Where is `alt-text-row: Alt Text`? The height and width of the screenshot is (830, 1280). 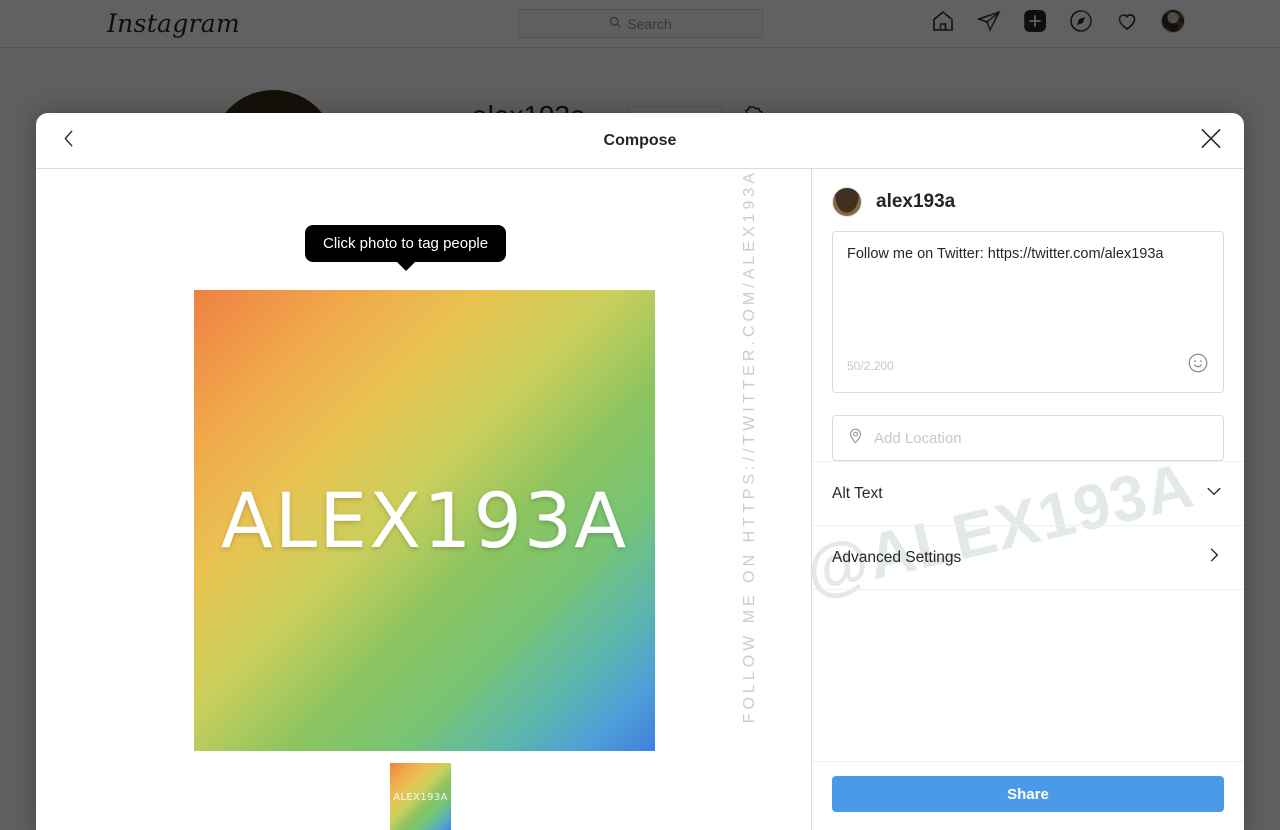 alt-text-row: Alt Text is located at coordinates (1028, 493).